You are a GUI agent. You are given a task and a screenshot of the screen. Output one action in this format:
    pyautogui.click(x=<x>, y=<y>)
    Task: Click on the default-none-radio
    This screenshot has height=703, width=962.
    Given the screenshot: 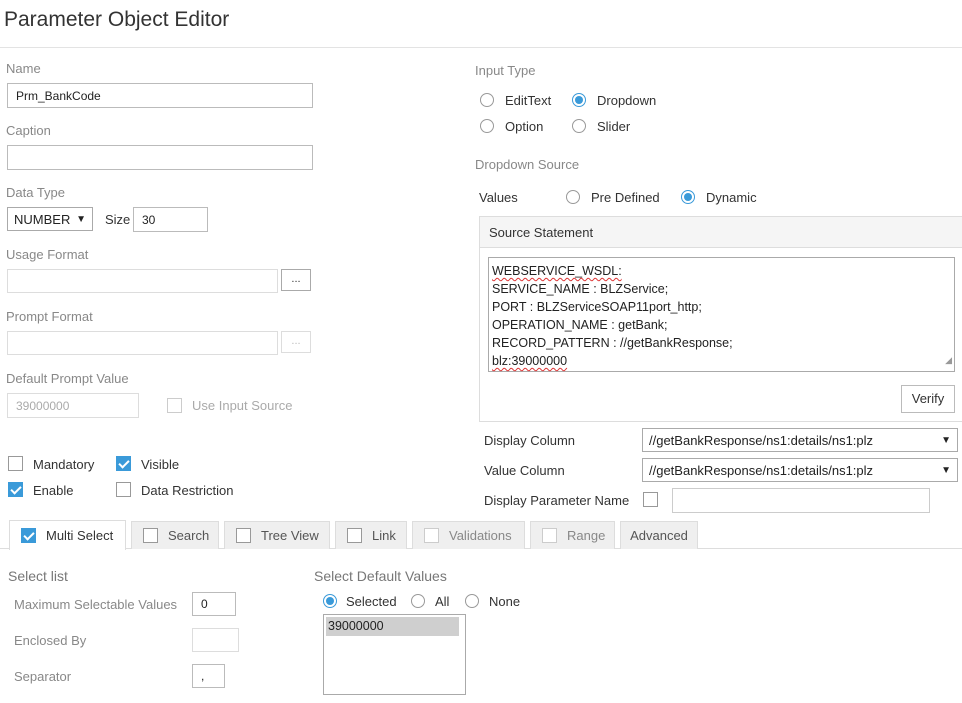 What is the action you would take?
    pyautogui.click(x=472, y=601)
    